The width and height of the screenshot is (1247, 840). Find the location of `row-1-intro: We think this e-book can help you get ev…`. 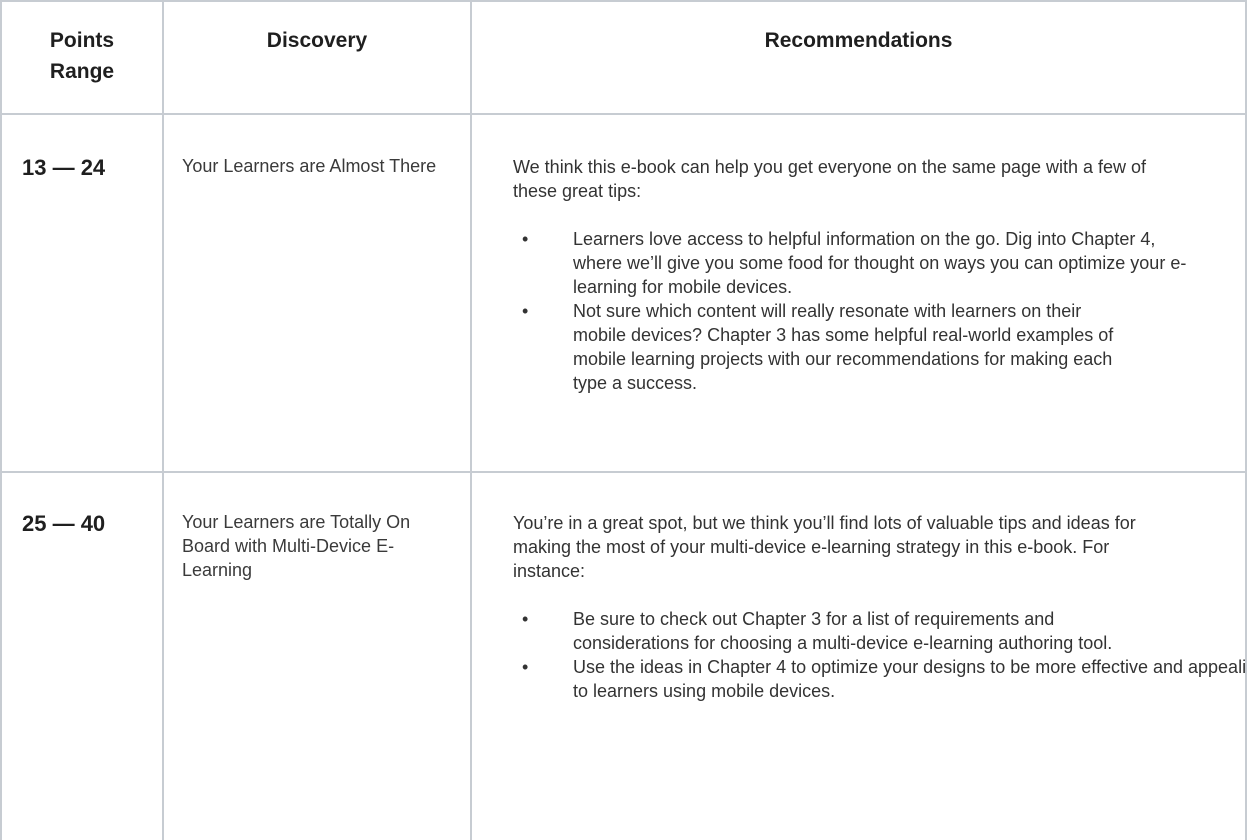

row-1-intro: We think this e-book can help you get ev… is located at coordinates (830, 179).